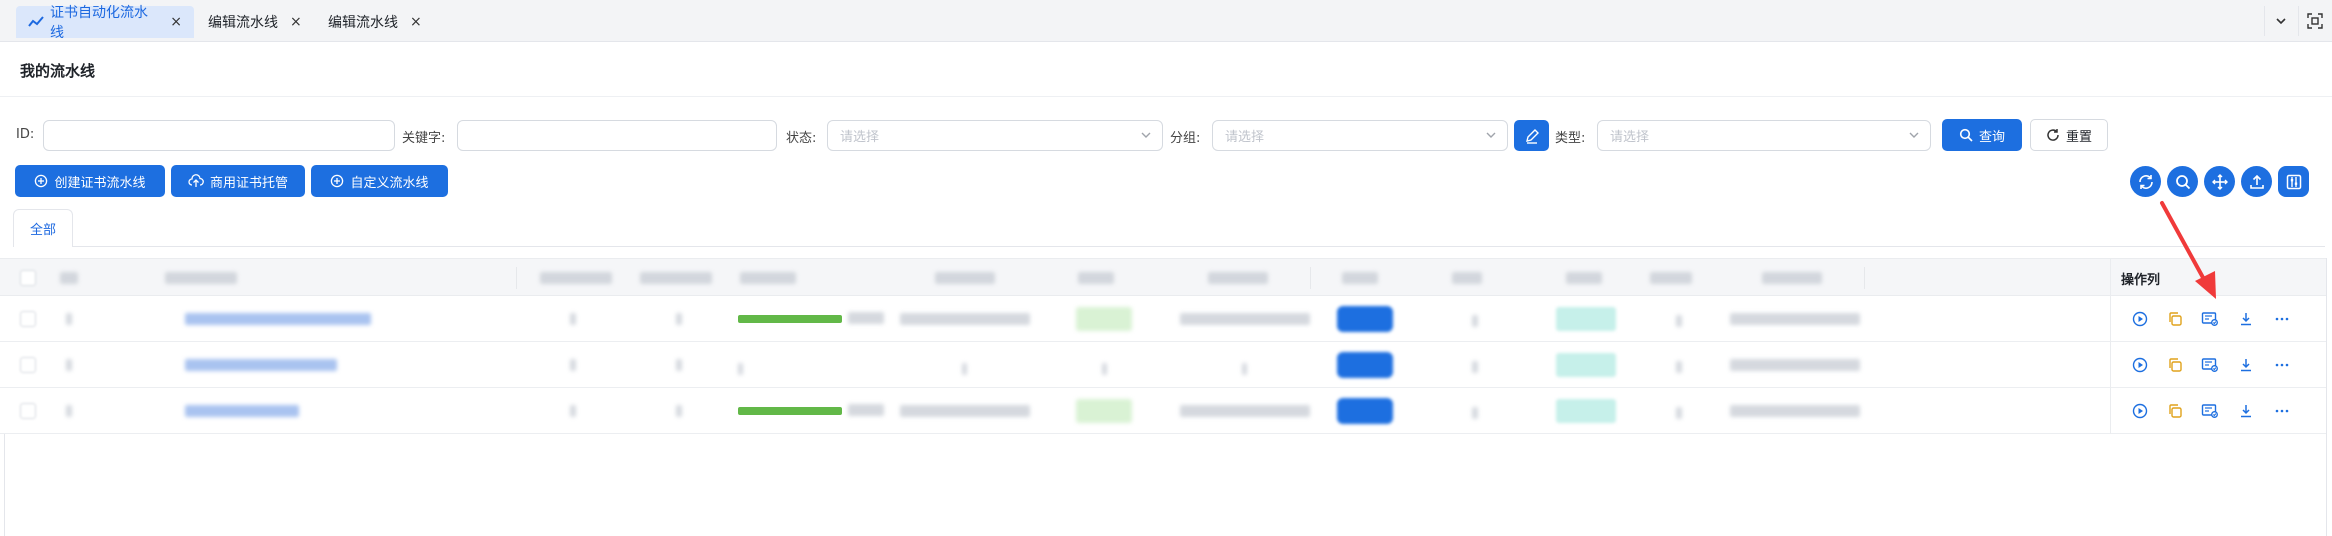 The width and height of the screenshot is (2332, 536). What do you see at coordinates (617, 135) in the screenshot?
I see `keyword-input` at bounding box center [617, 135].